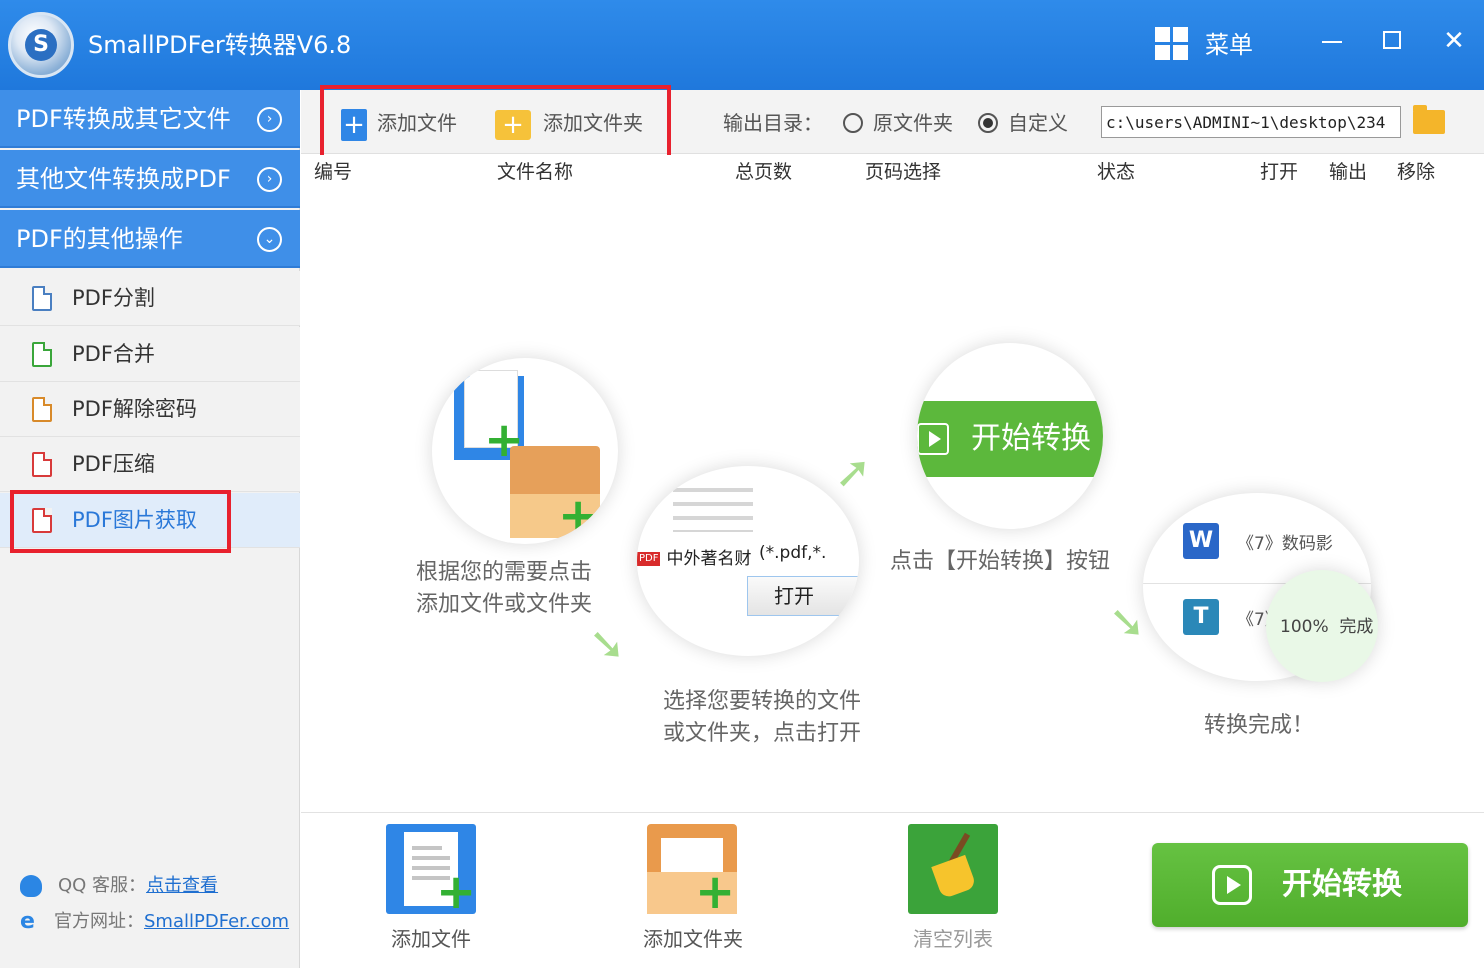  Describe the element at coordinates (431, 939) in the screenshot. I see `bottom-add-file-label: 添加文件` at that location.